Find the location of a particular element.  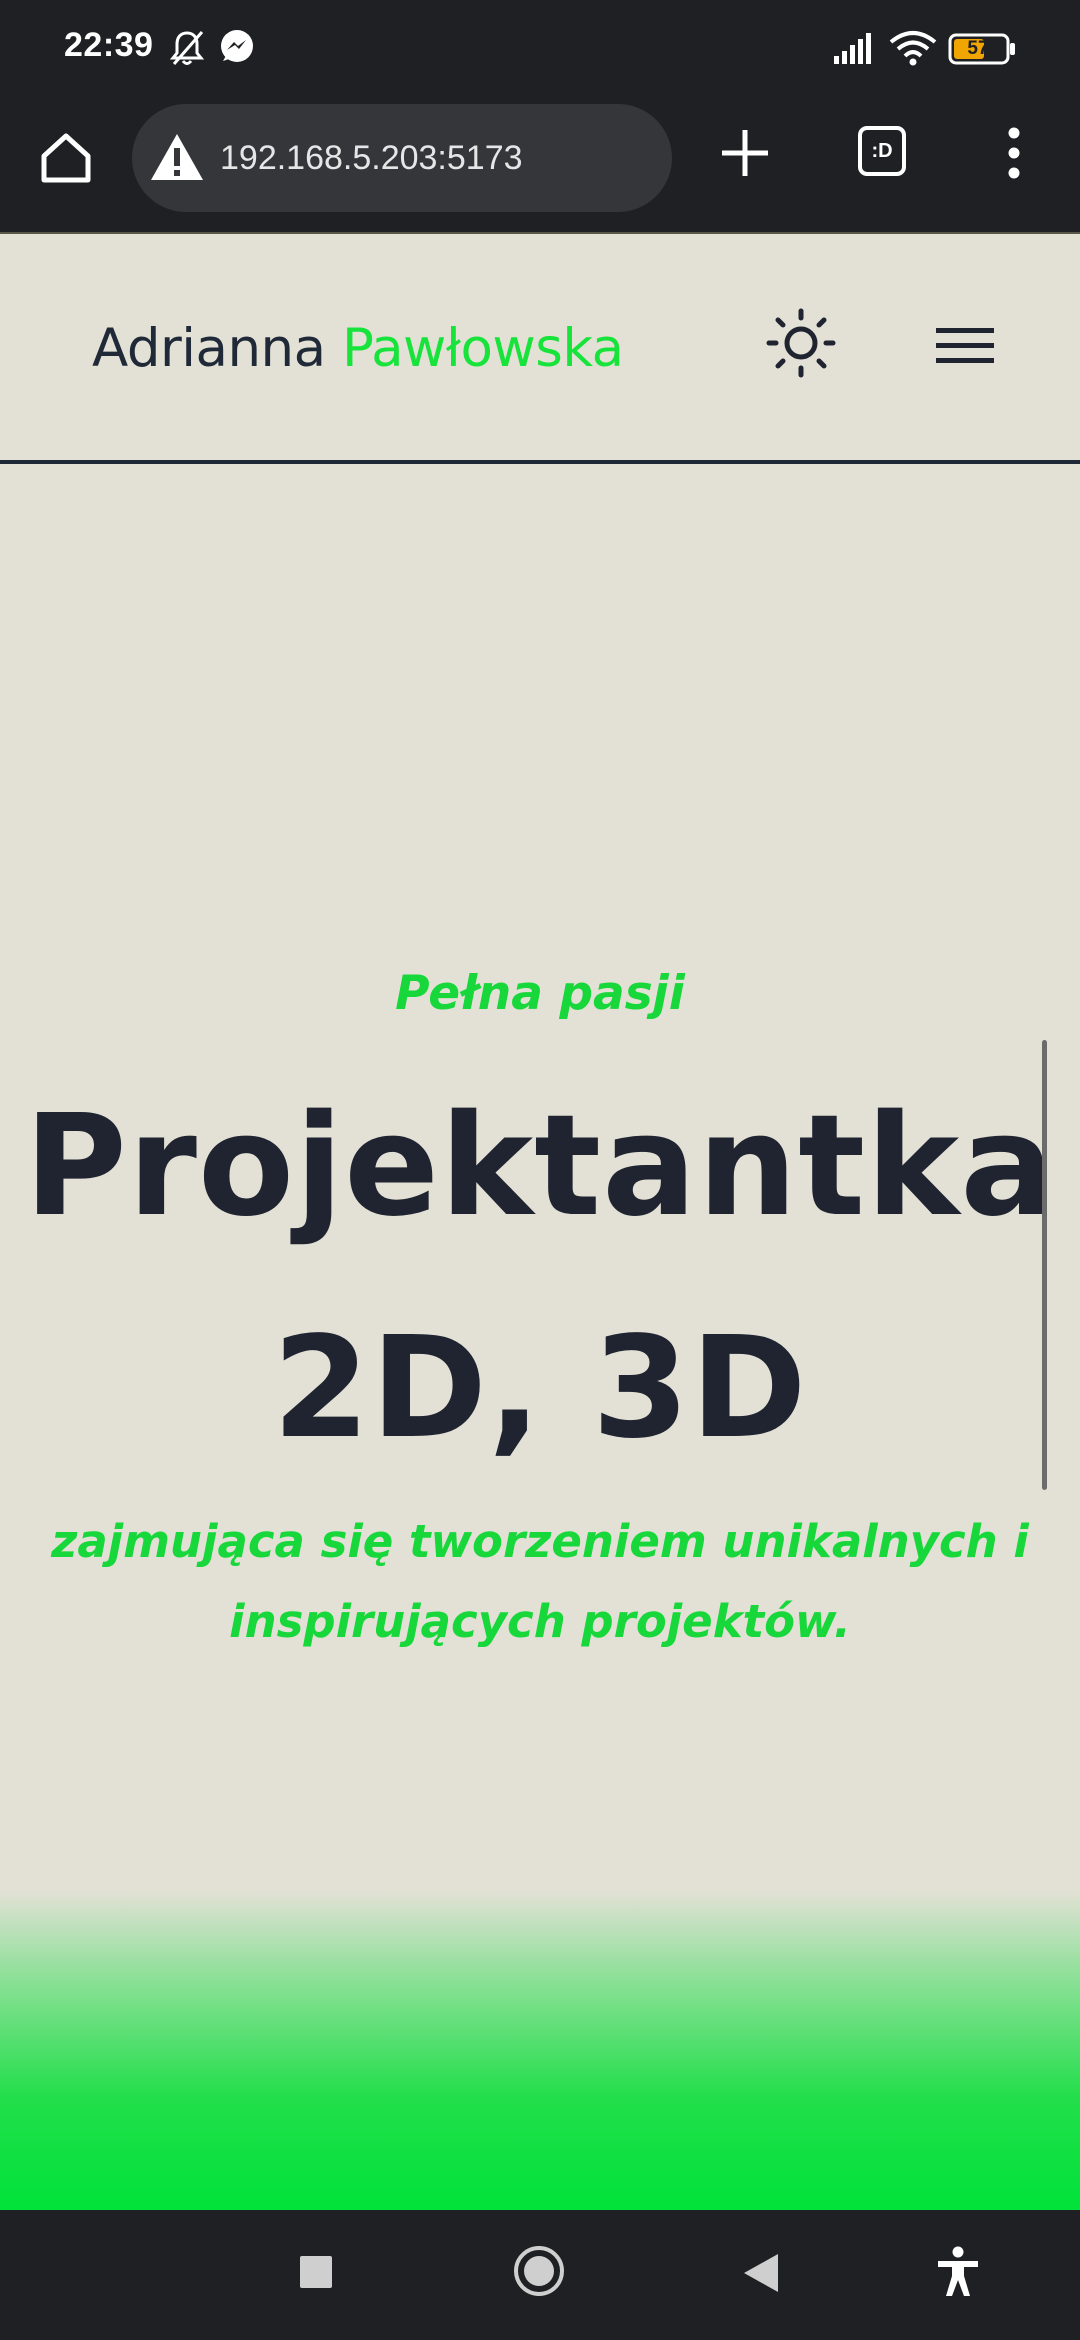

address-bar: 192.168.5.203:5173 is located at coordinates (402, 158).